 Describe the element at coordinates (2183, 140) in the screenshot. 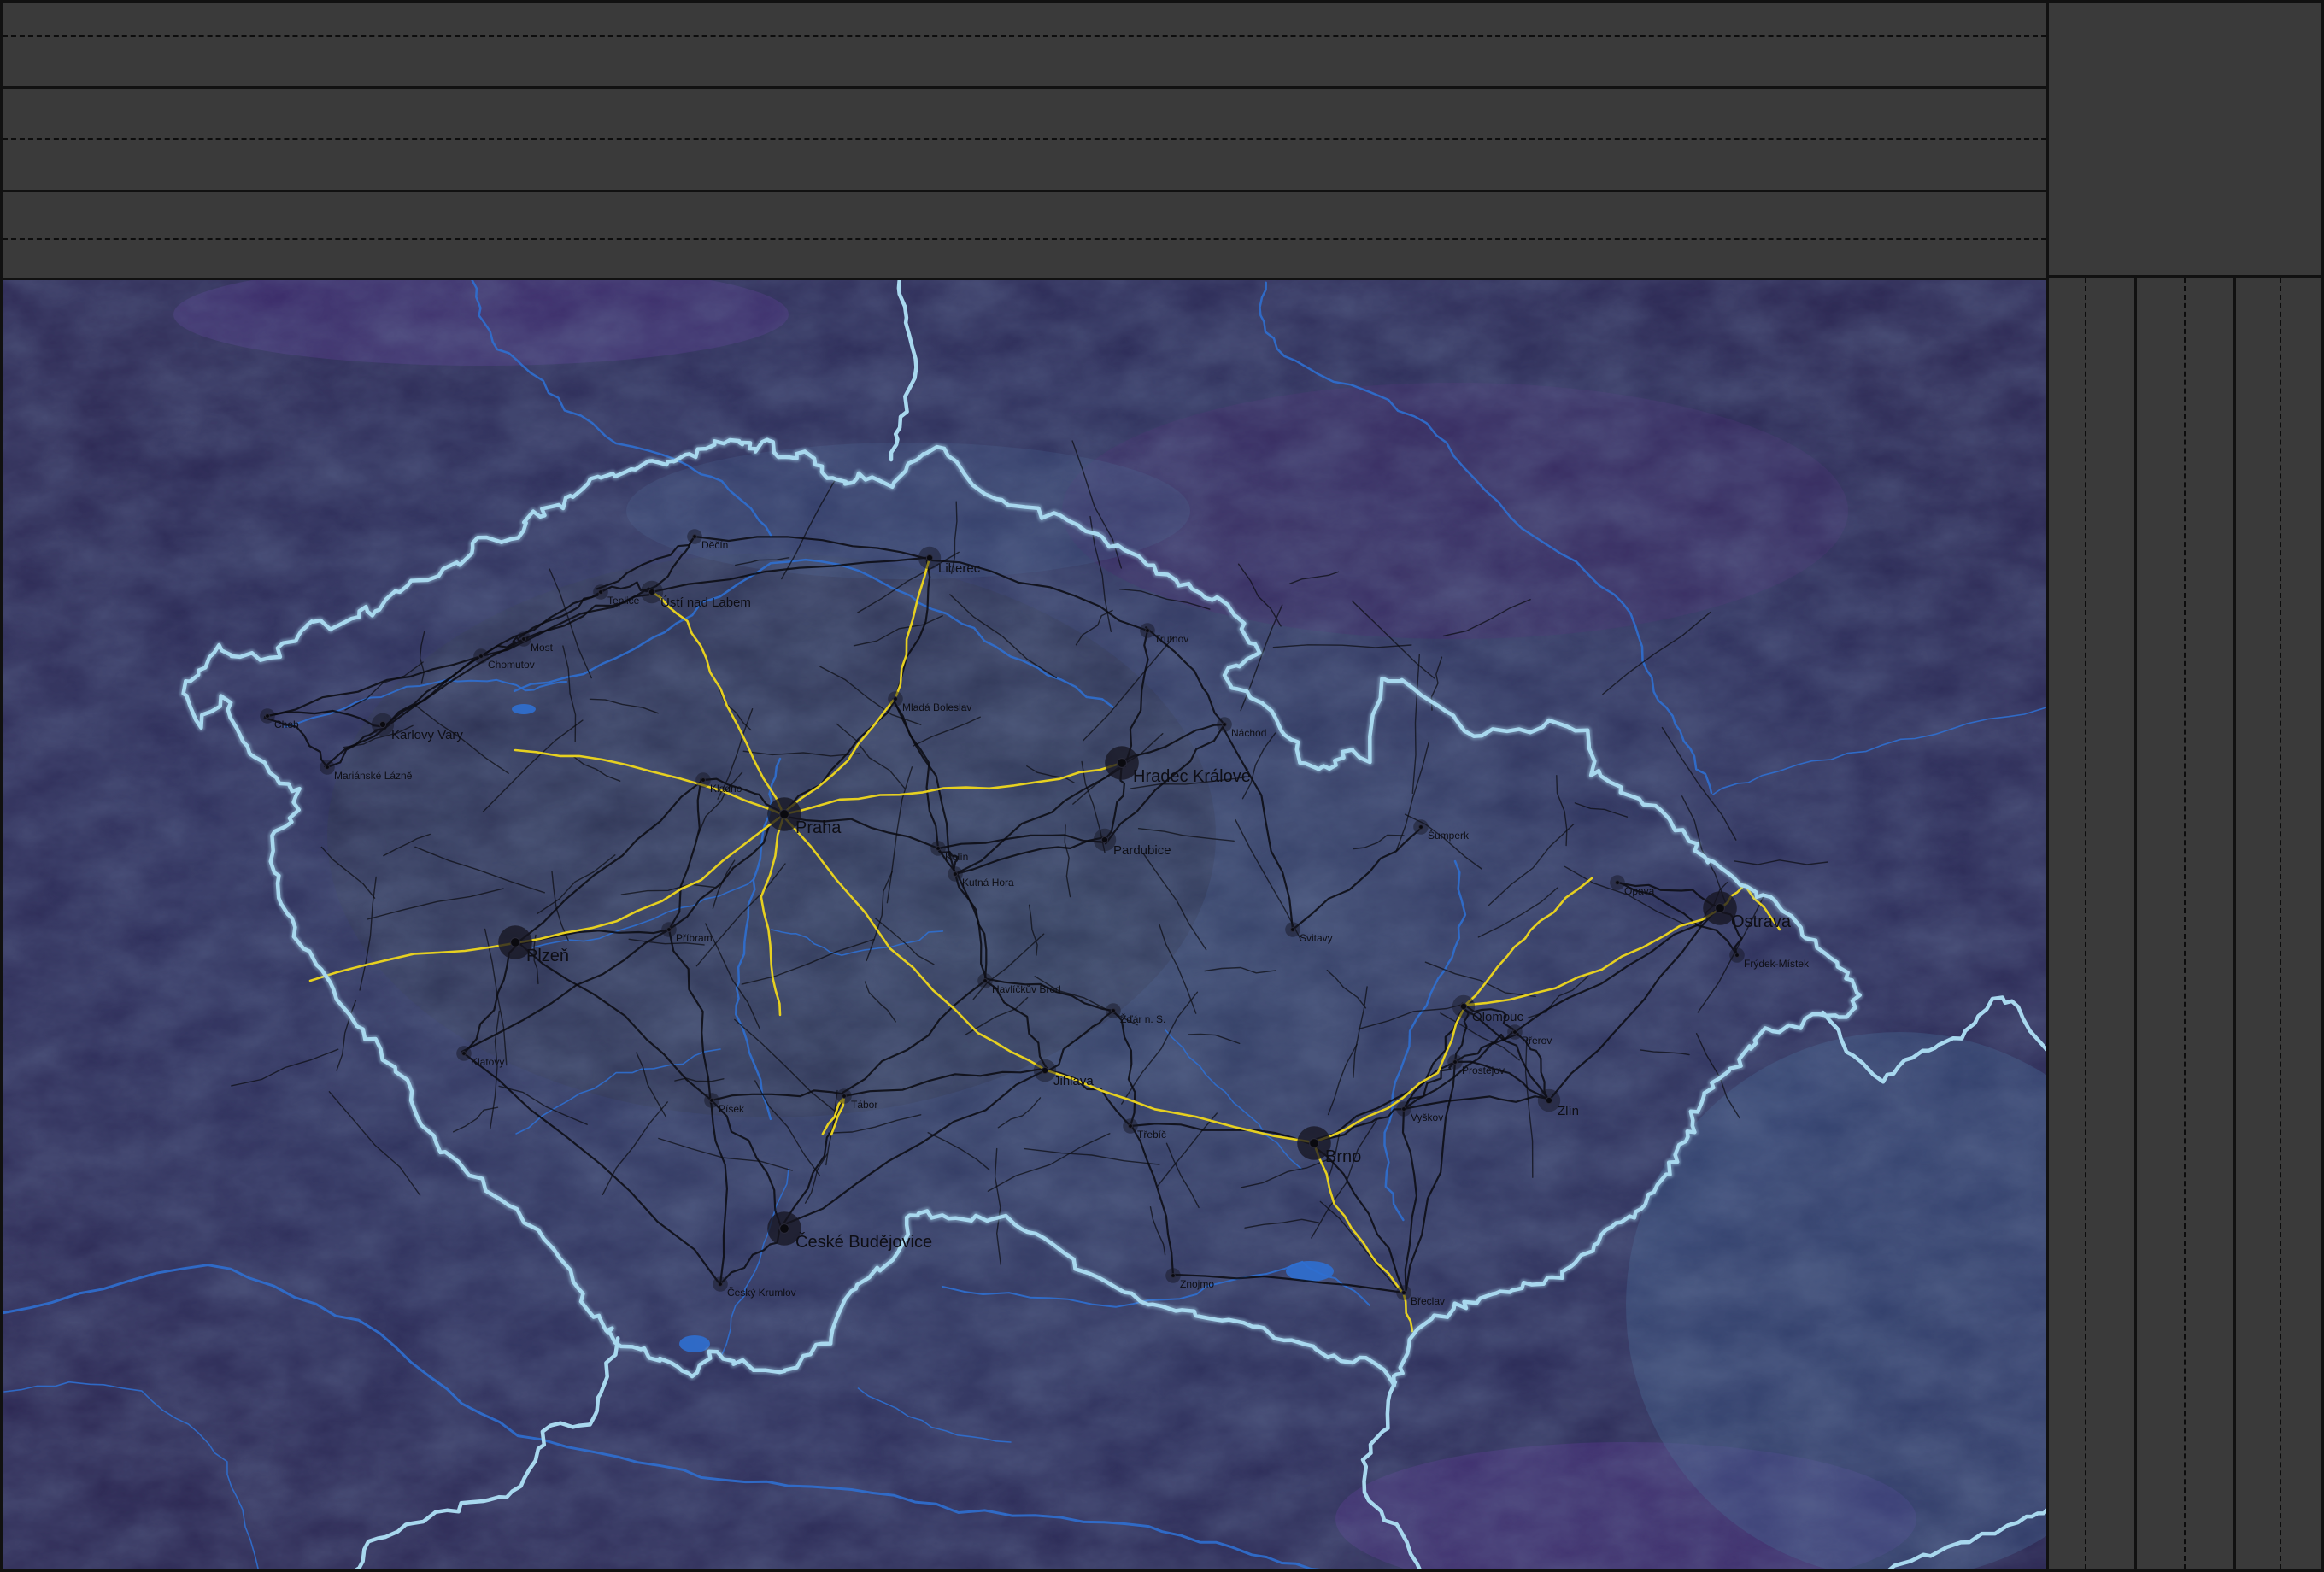

I see `corner-panel` at that location.